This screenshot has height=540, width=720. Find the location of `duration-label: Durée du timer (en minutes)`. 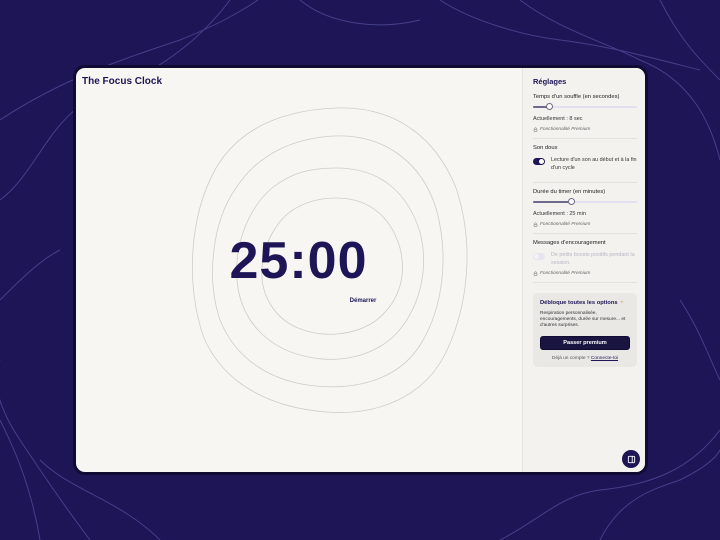

duration-label: Durée du timer (en minutes) is located at coordinates (569, 192).